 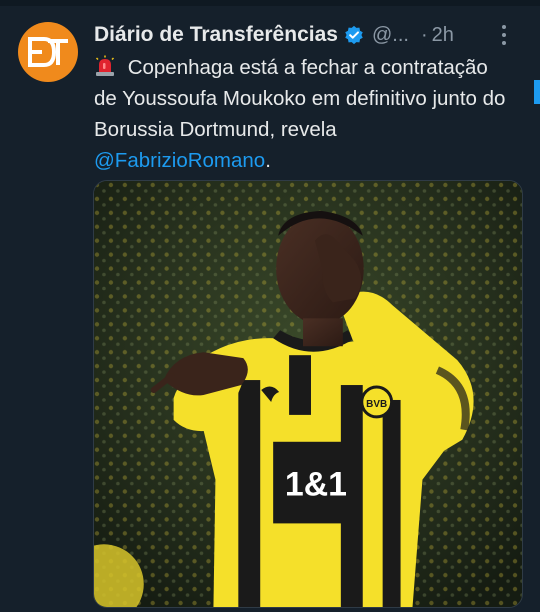 What do you see at coordinates (537, 92) in the screenshot?
I see `scroll-indicator` at bounding box center [537, 92].